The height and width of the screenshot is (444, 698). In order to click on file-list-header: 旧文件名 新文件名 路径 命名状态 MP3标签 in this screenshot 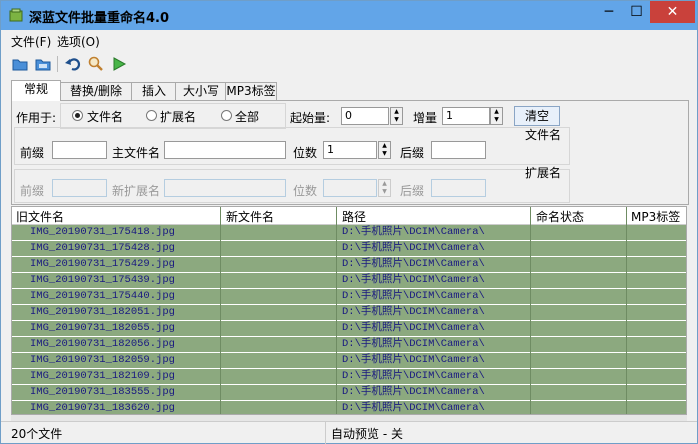, I will do `click(349, 216)`.